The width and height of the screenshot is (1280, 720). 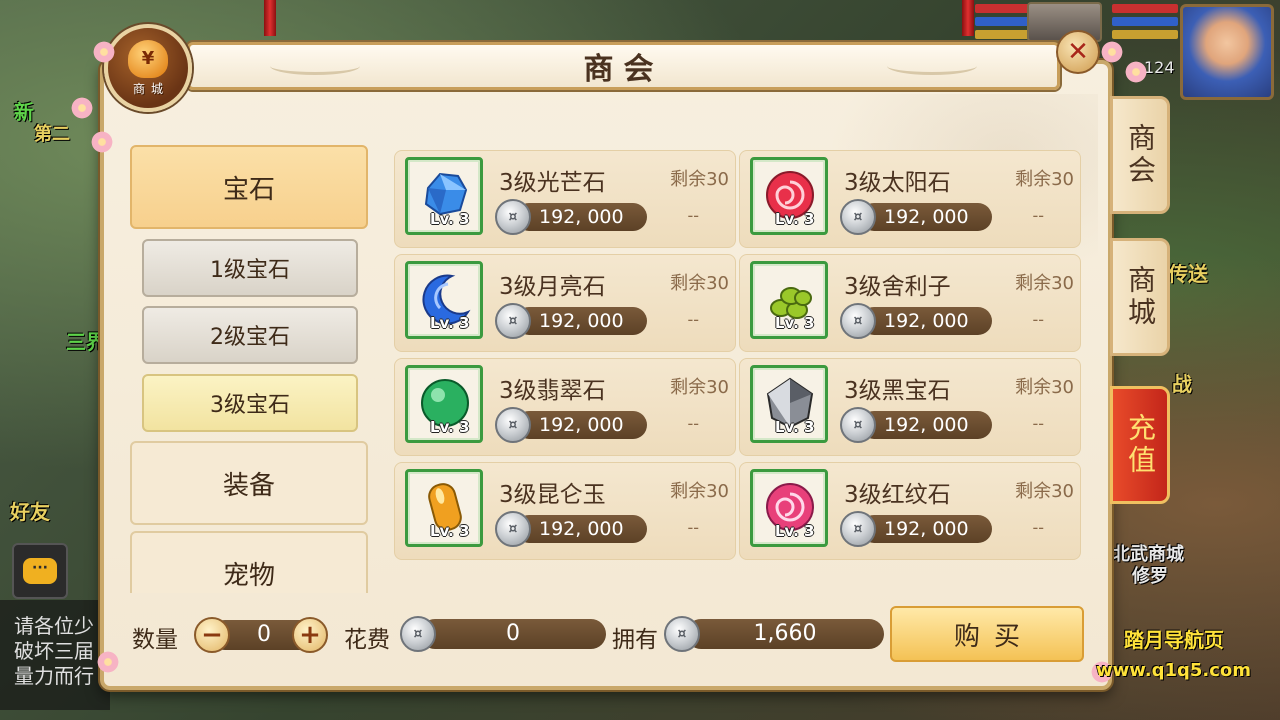 What do you see at coordinates (1174, 670) in the screenshot?
I see `watermark-url: www.q1q5.com` at bounding box center [1174, 670].